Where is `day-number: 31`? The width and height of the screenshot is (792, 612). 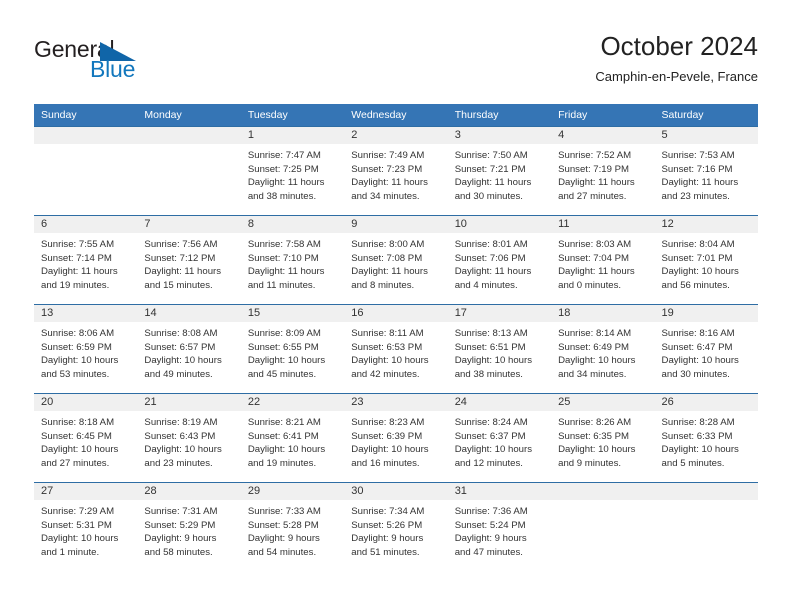
day-number: 31 is located at coordinates (499, 491).